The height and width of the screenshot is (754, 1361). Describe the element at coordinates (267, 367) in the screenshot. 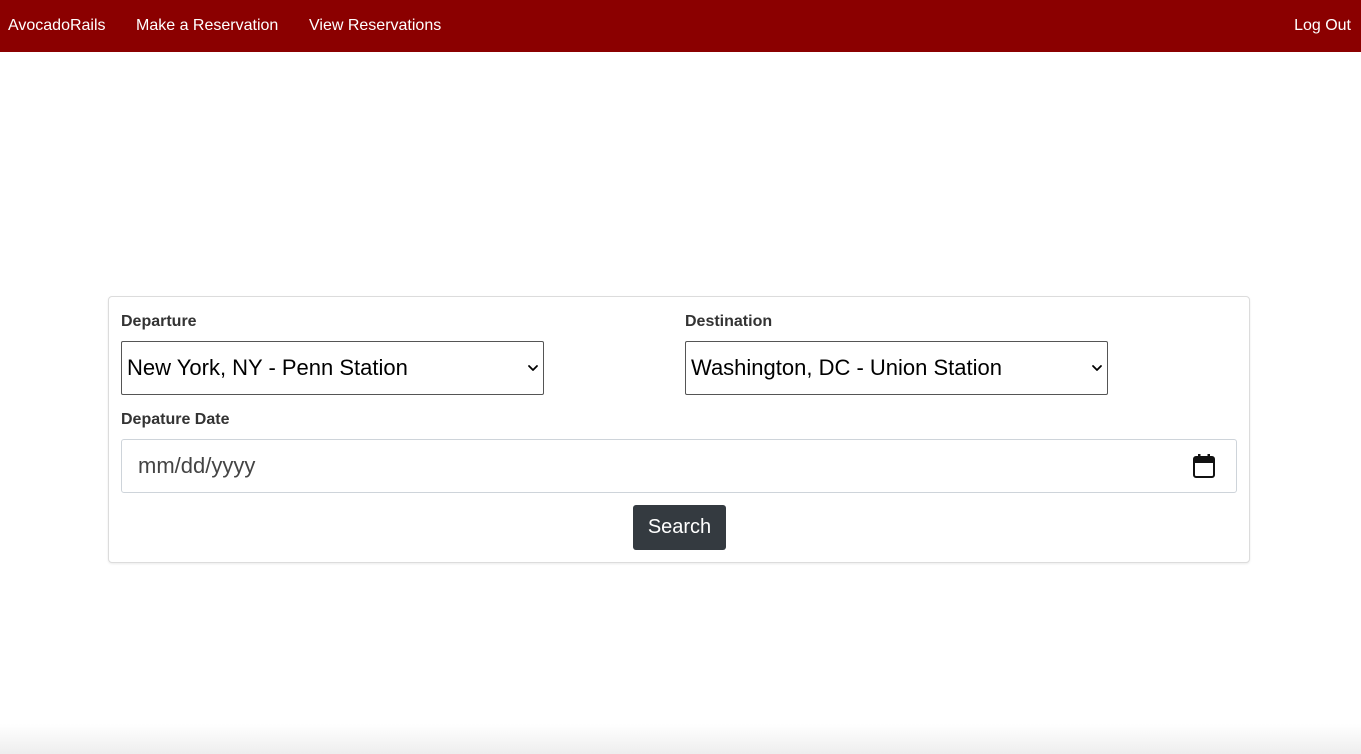

I see `departure-selected-value: New York, NY - Penn Station` at that location.